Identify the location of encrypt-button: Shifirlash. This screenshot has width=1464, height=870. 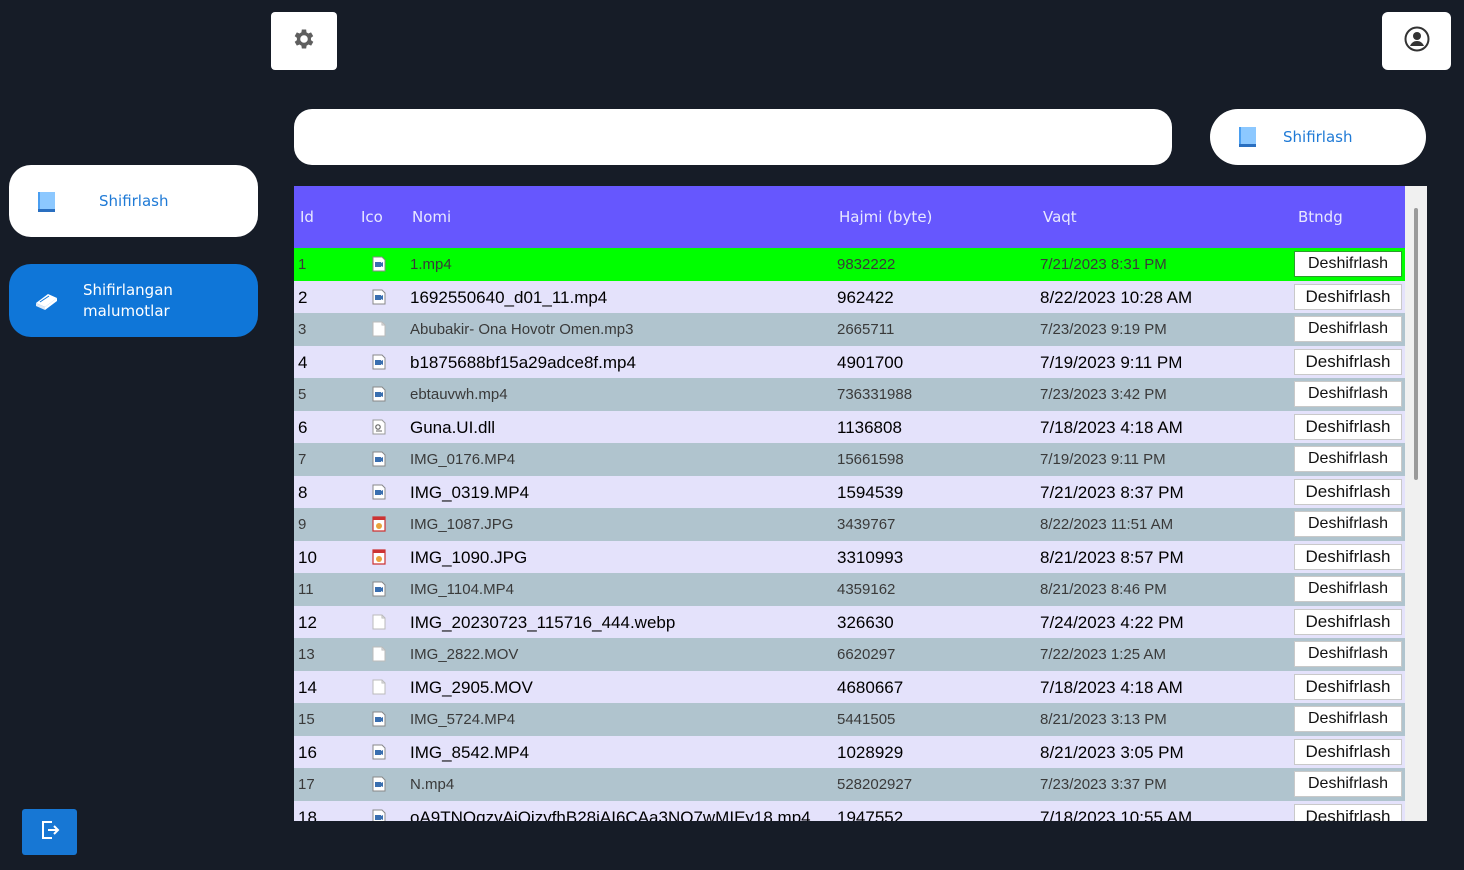
(1318, 137).